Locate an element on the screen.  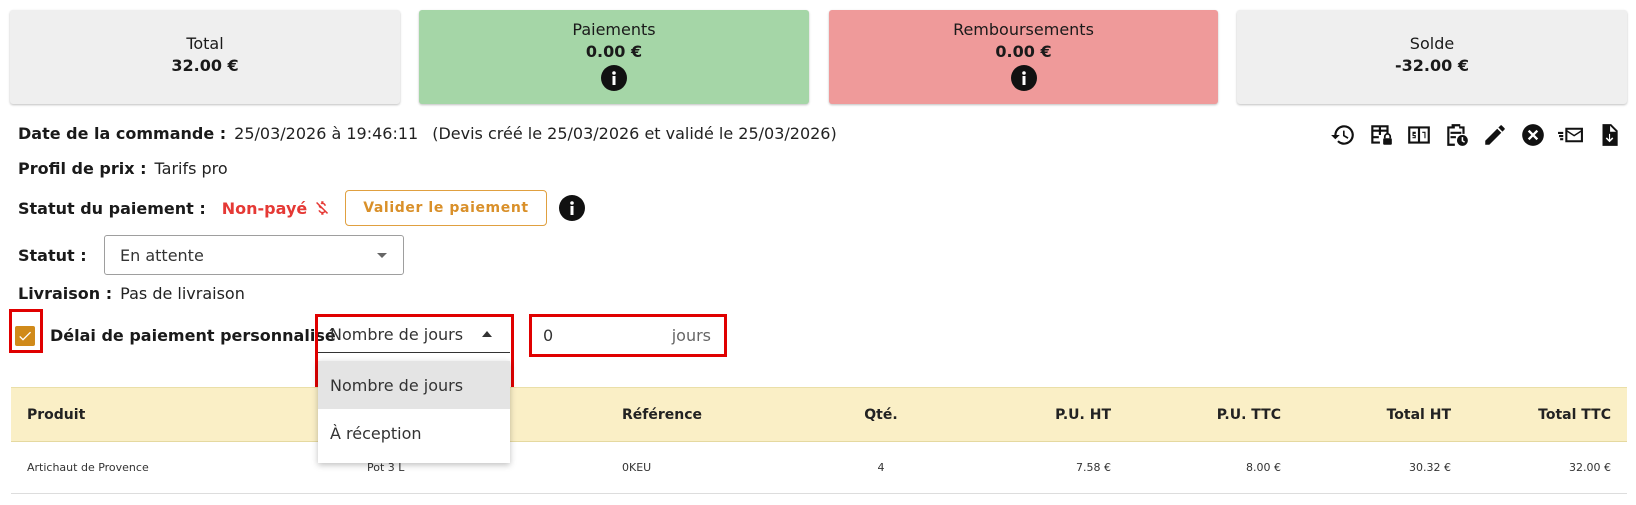
delay-option-days: Nombre de jours is located at coordinates (414, 385).